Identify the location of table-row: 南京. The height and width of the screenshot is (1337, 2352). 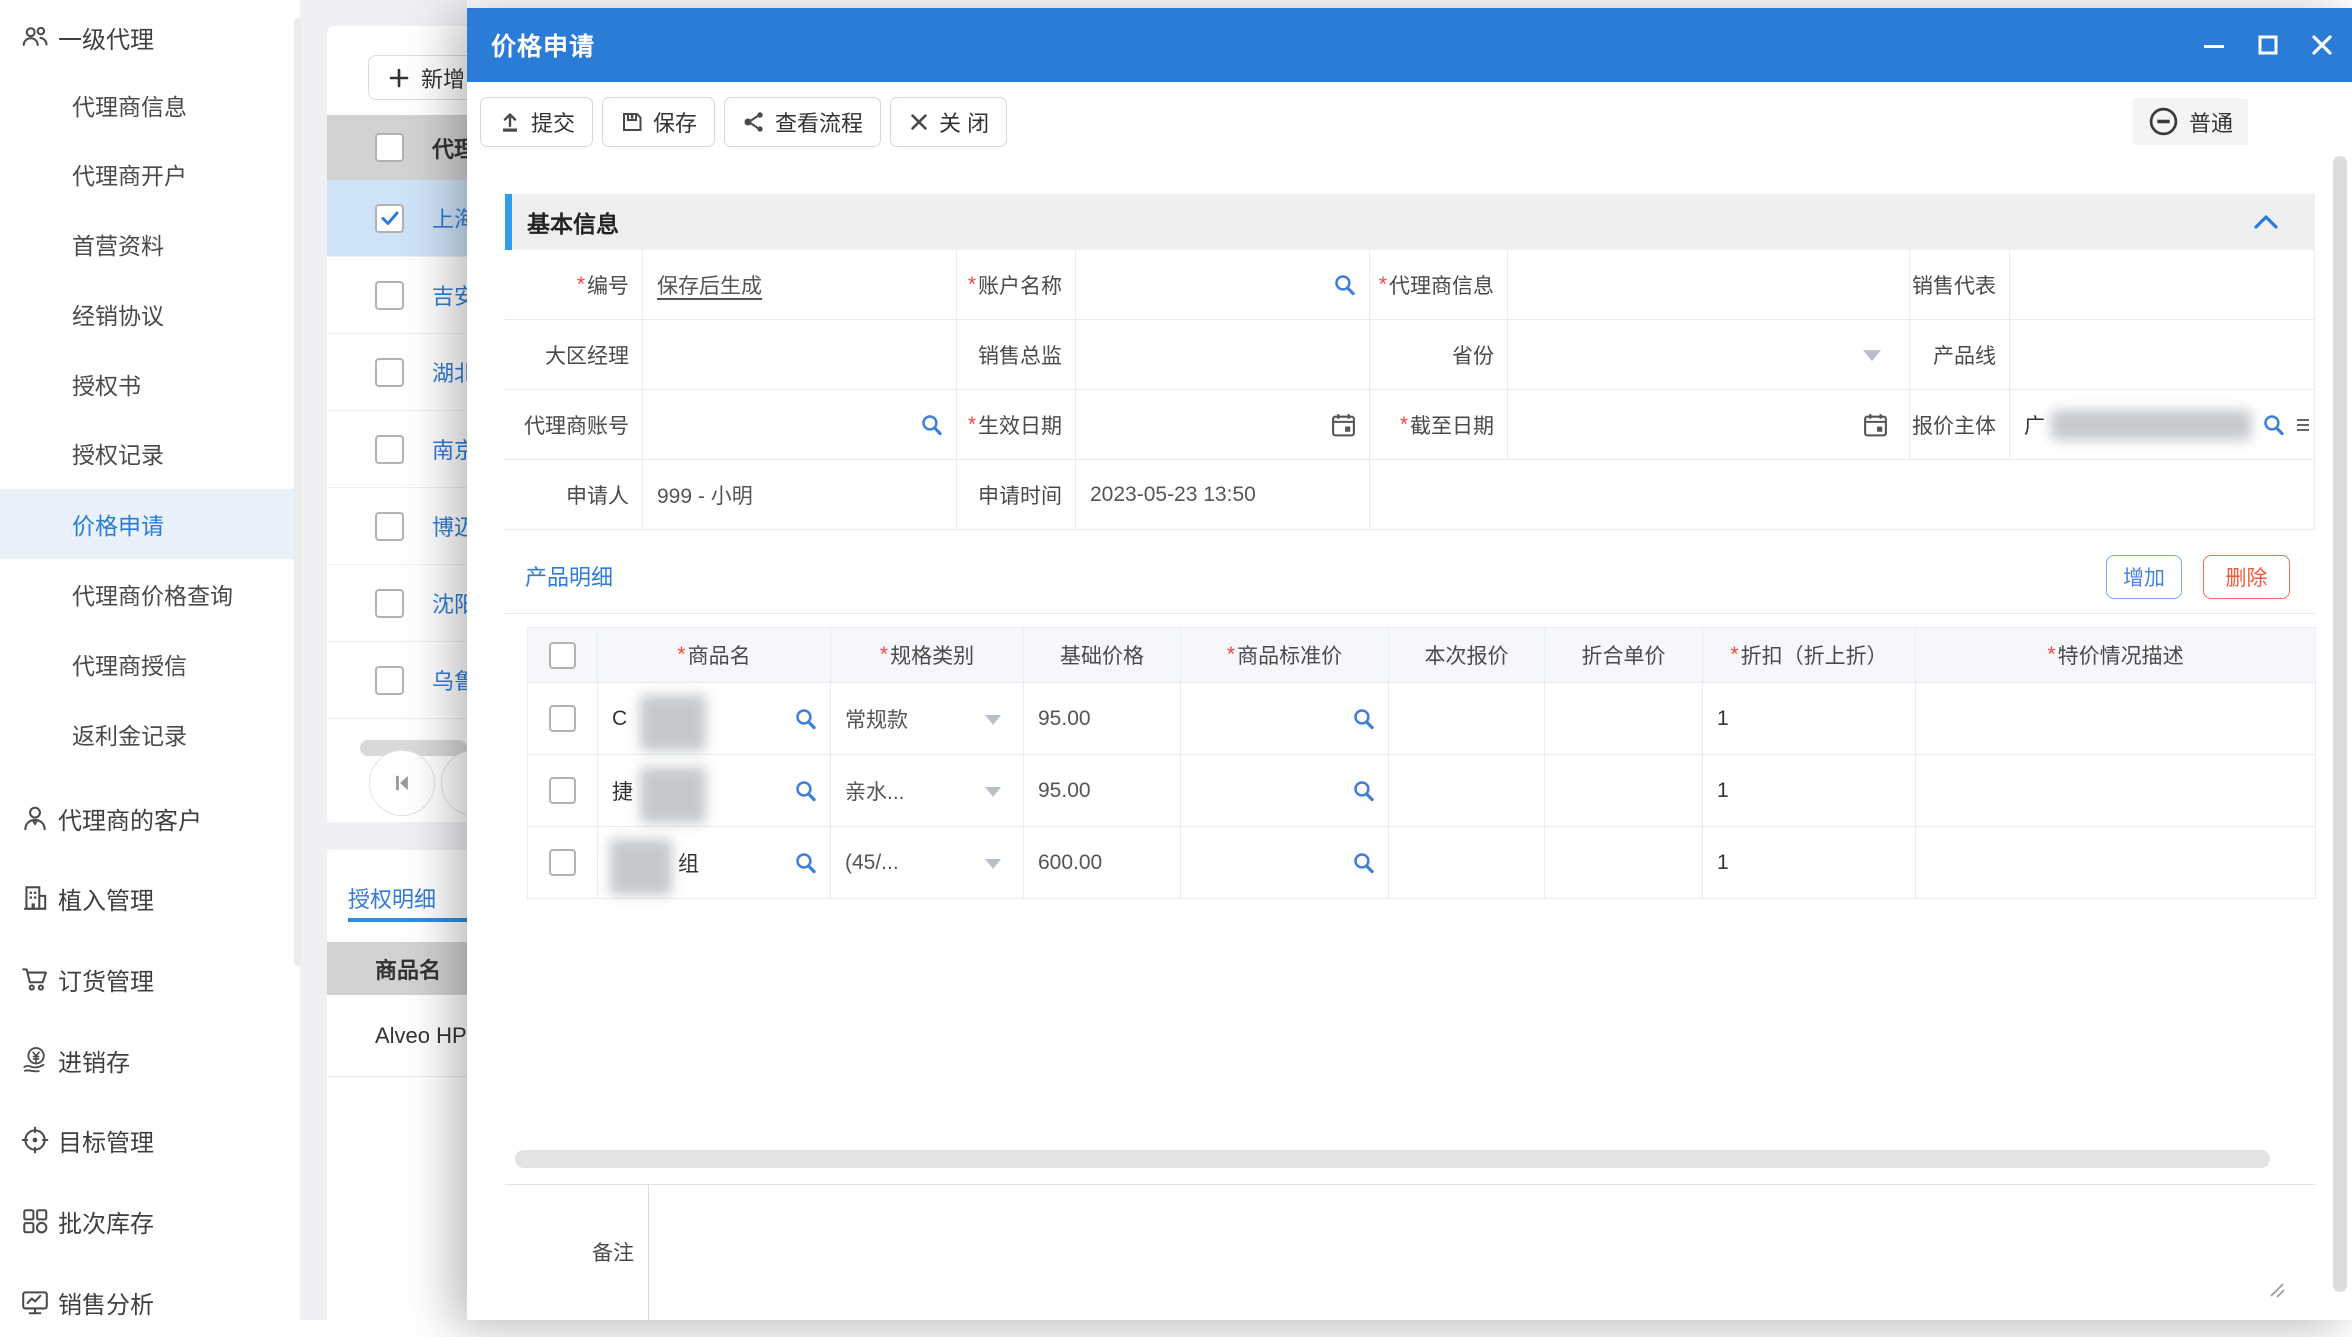
(397, 449).